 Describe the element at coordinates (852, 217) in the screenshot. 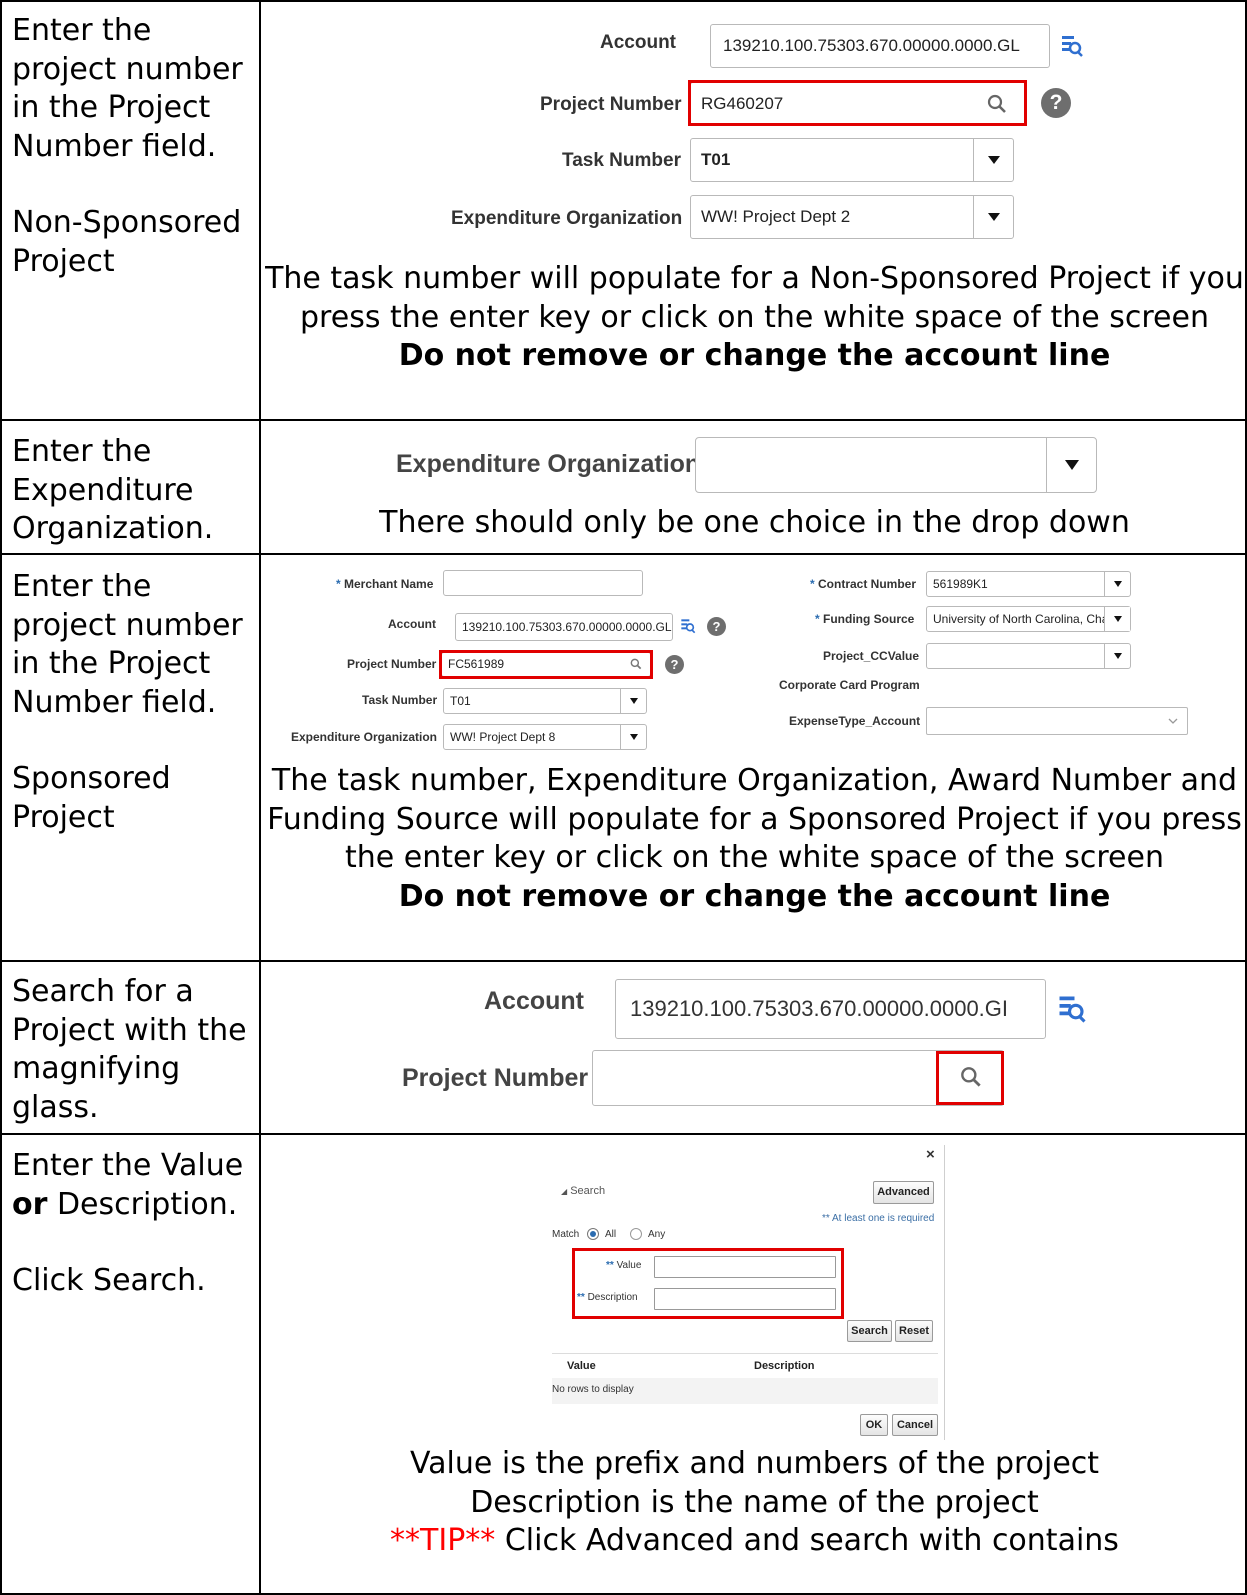

I see `expenditure-org-select: WW! Project Dept 2` at that location.